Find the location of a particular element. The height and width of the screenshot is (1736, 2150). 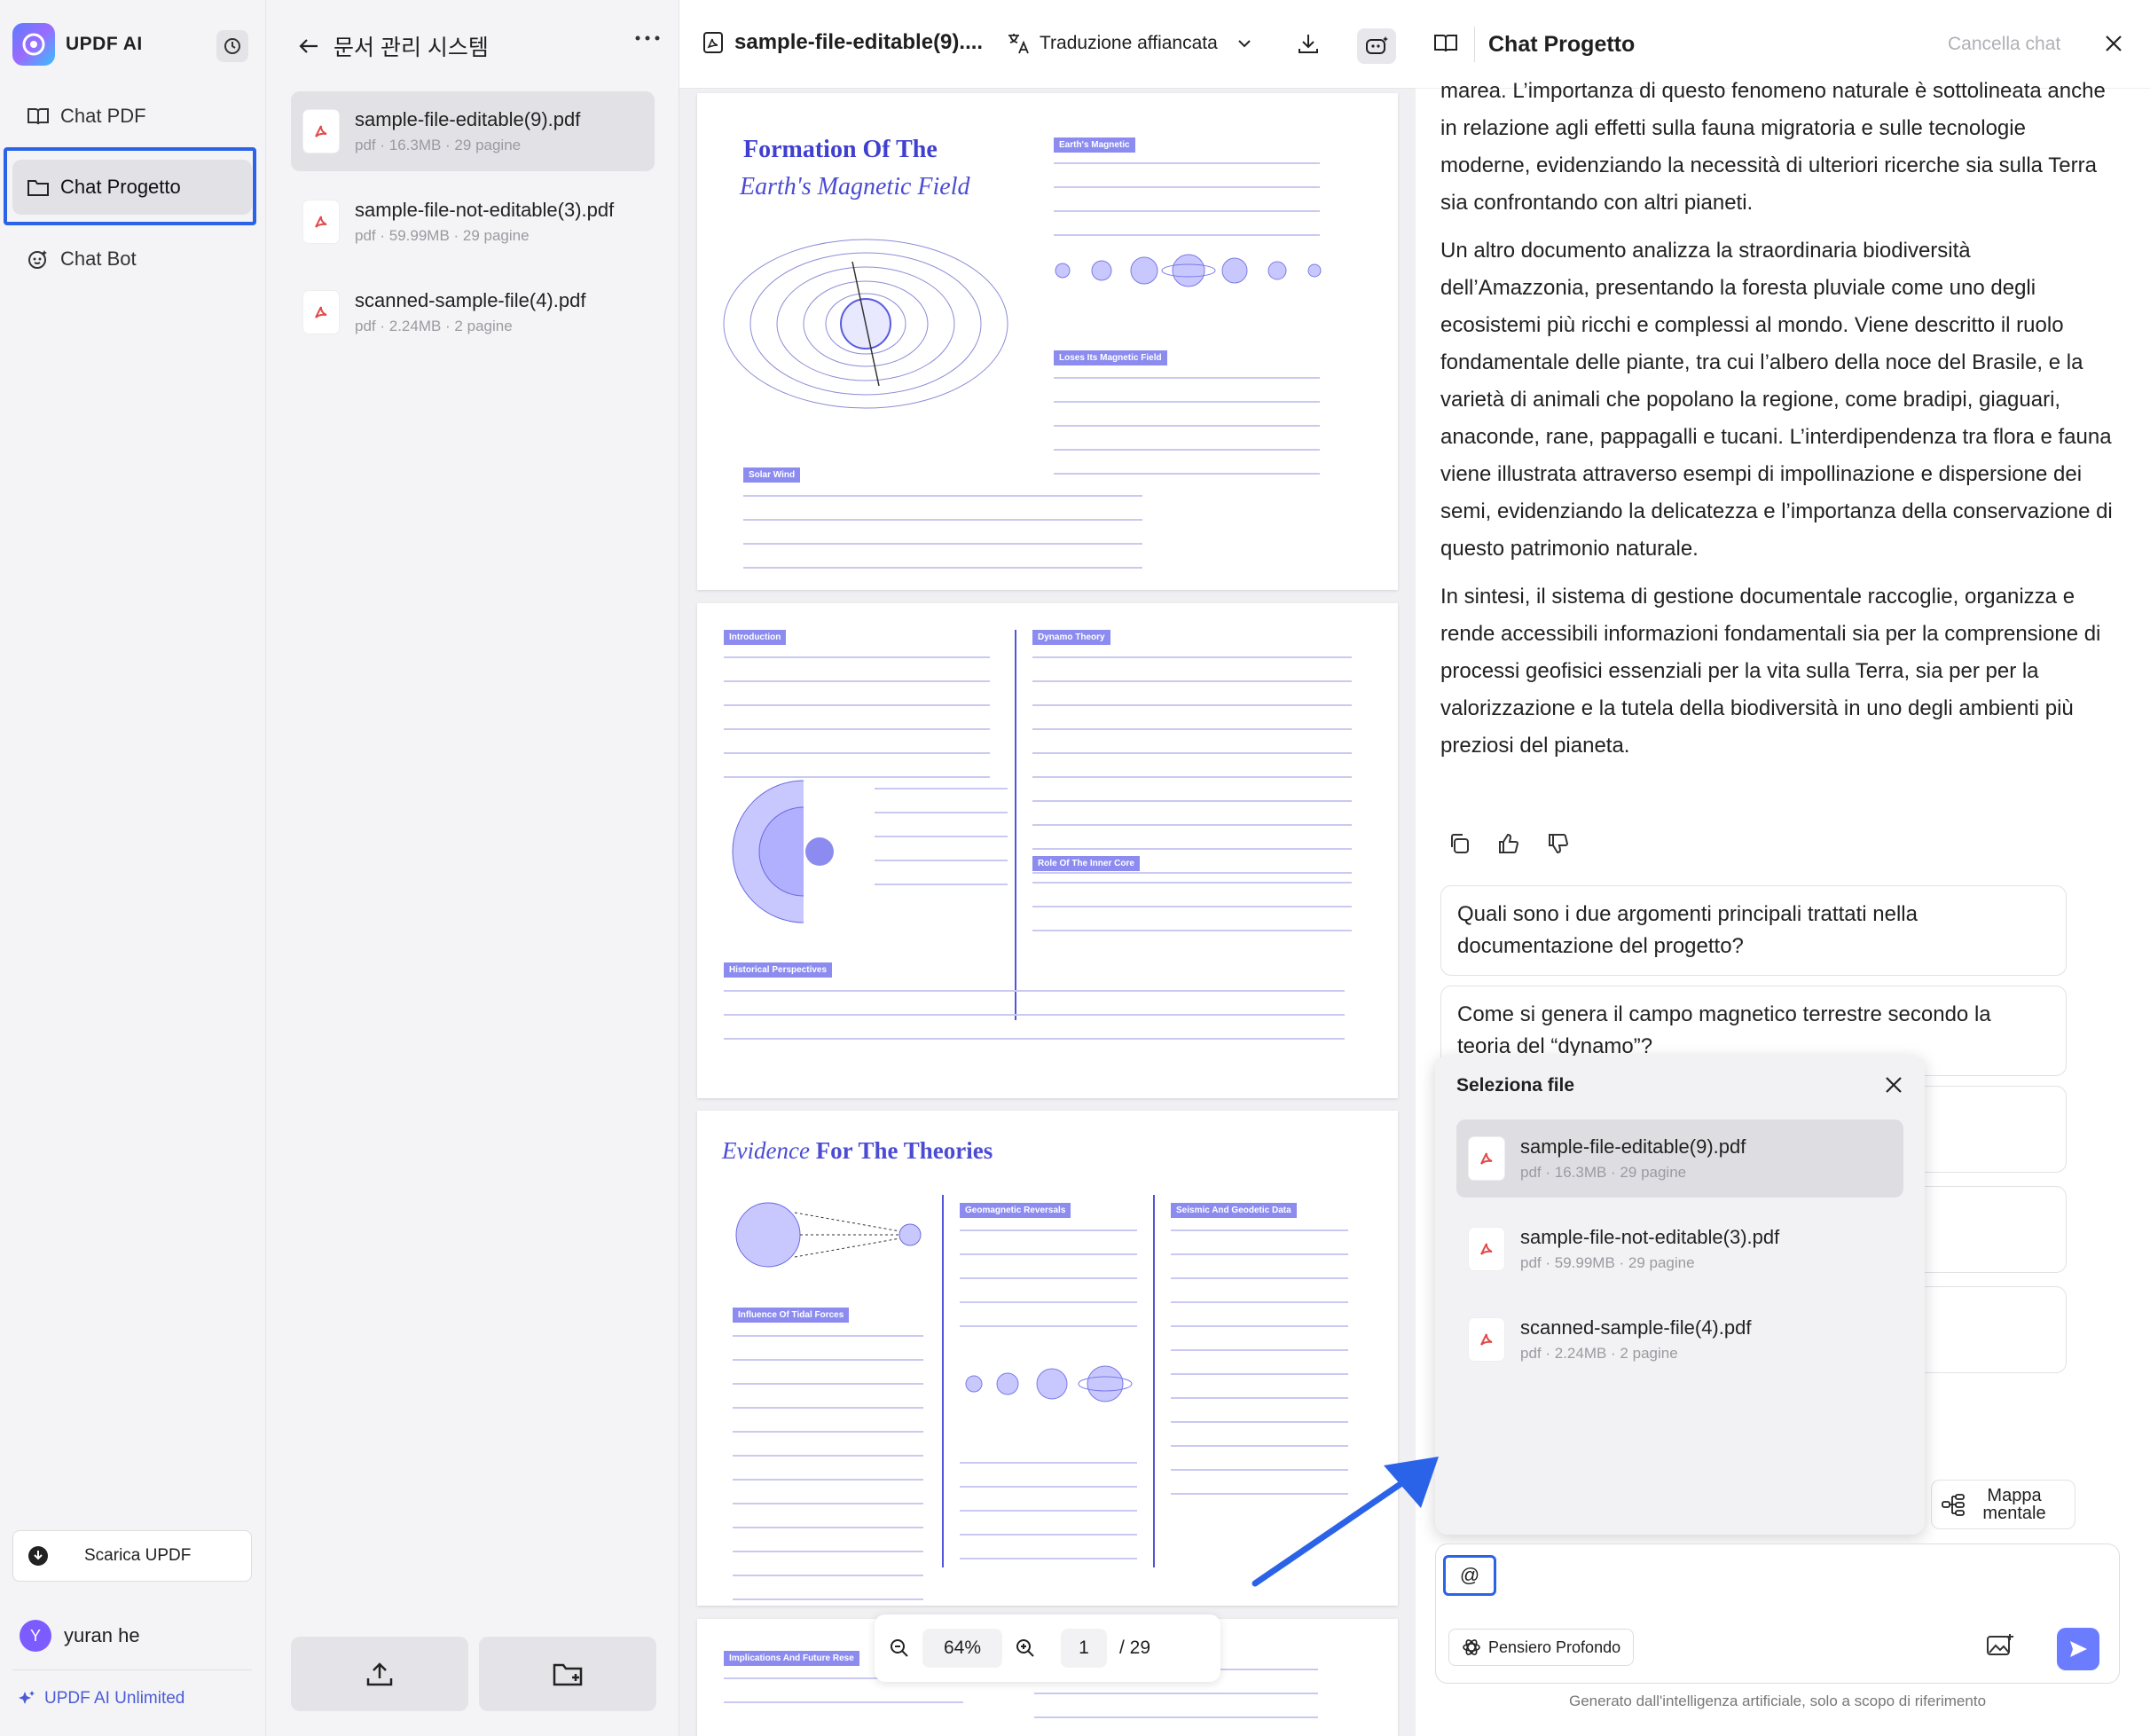

zoom-out-icon is located at coordinates (899, 1648).